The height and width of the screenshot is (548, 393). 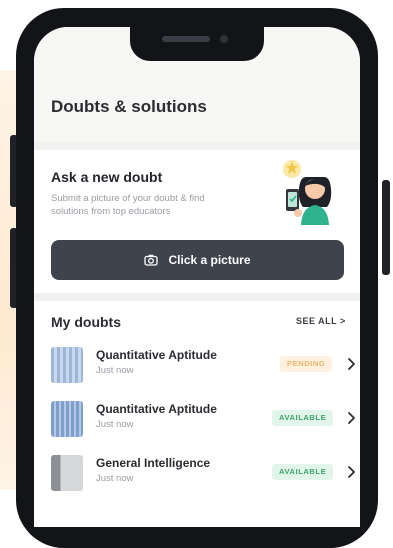 I want to click on doubt-list-item: General Intelligence Just now AVAILABLE, so click(x=197, y=475).